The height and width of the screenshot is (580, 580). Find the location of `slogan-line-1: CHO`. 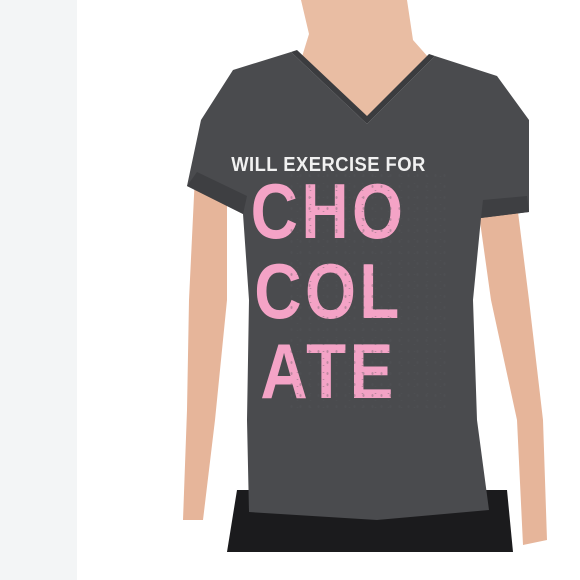

slogan-line-1: CHO is located at coordinates (328, 211).